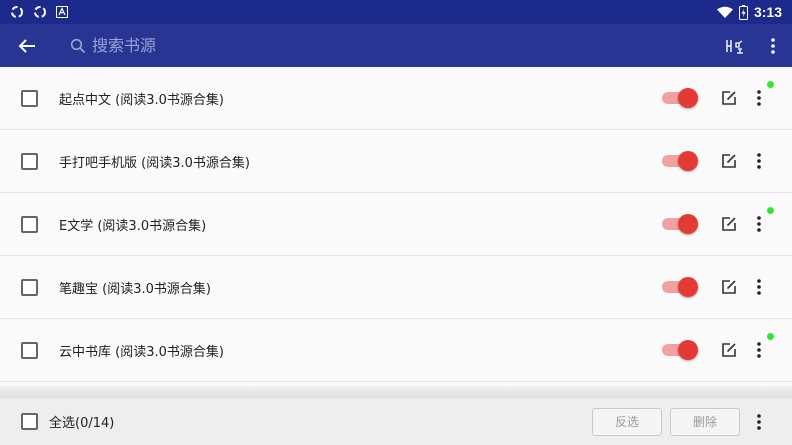  Describe the element at coordinates (29, 421) in the screenshot. I see `select-all-checkbox` at that location.